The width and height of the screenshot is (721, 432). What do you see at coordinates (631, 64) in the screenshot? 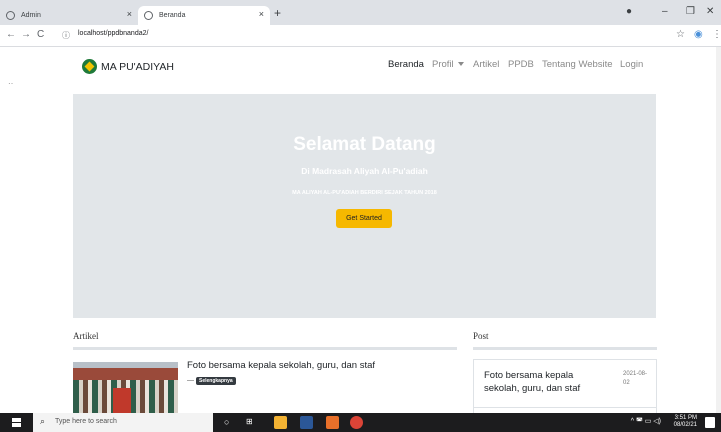
I see `nav-login: Login` at bounding box center [631, 64].